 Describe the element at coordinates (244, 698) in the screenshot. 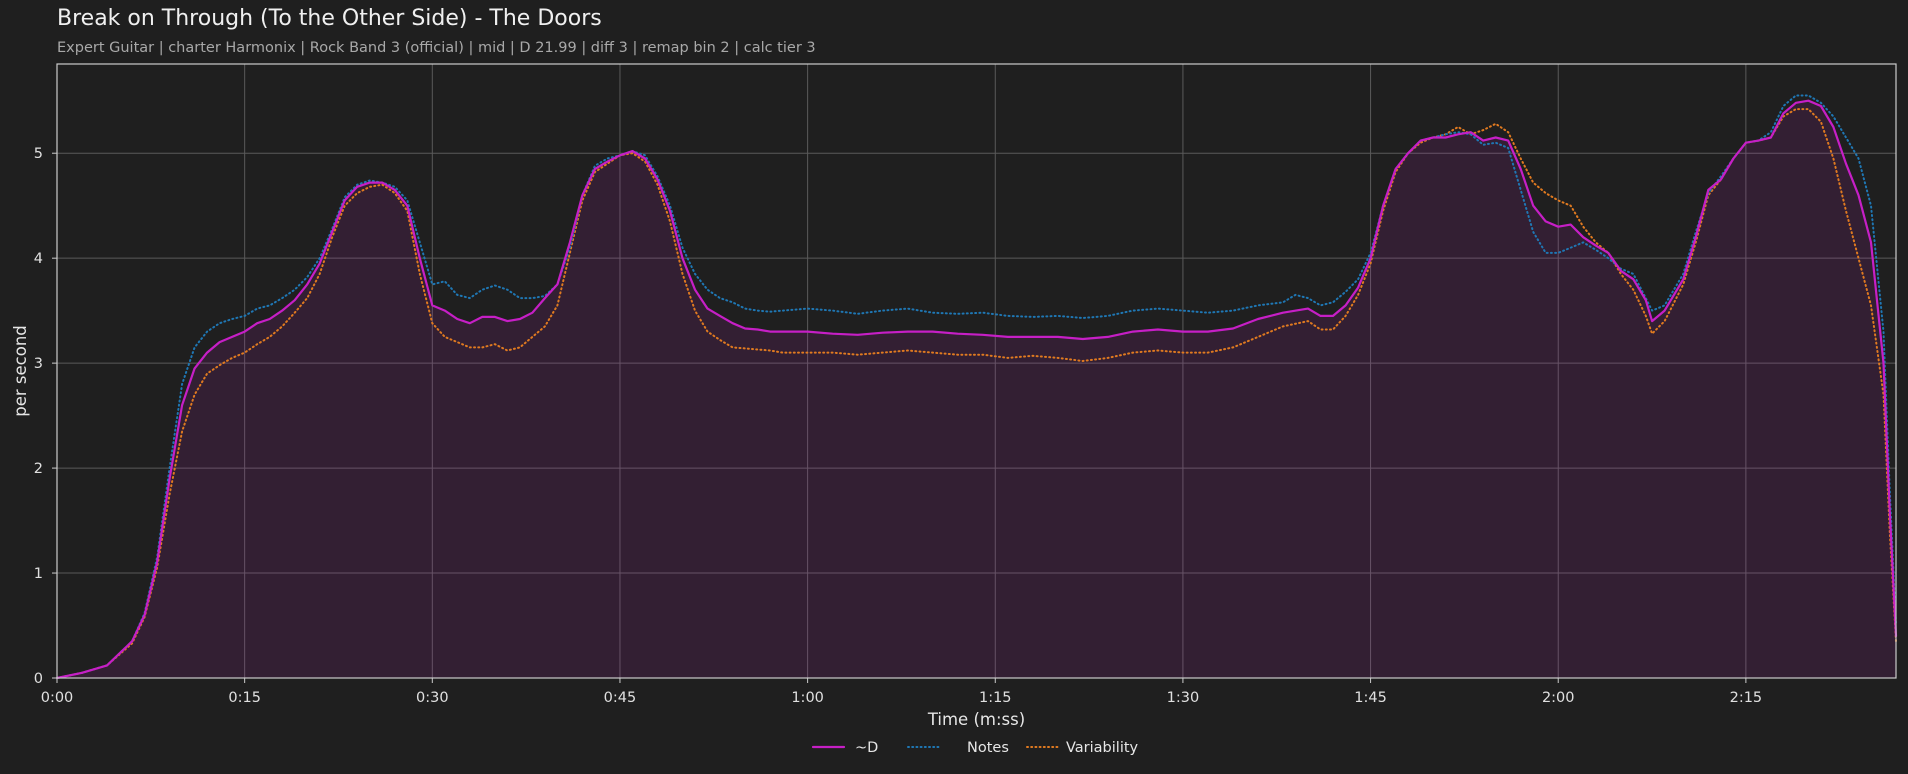

I see `x-tick-label: 0:15` at that location.